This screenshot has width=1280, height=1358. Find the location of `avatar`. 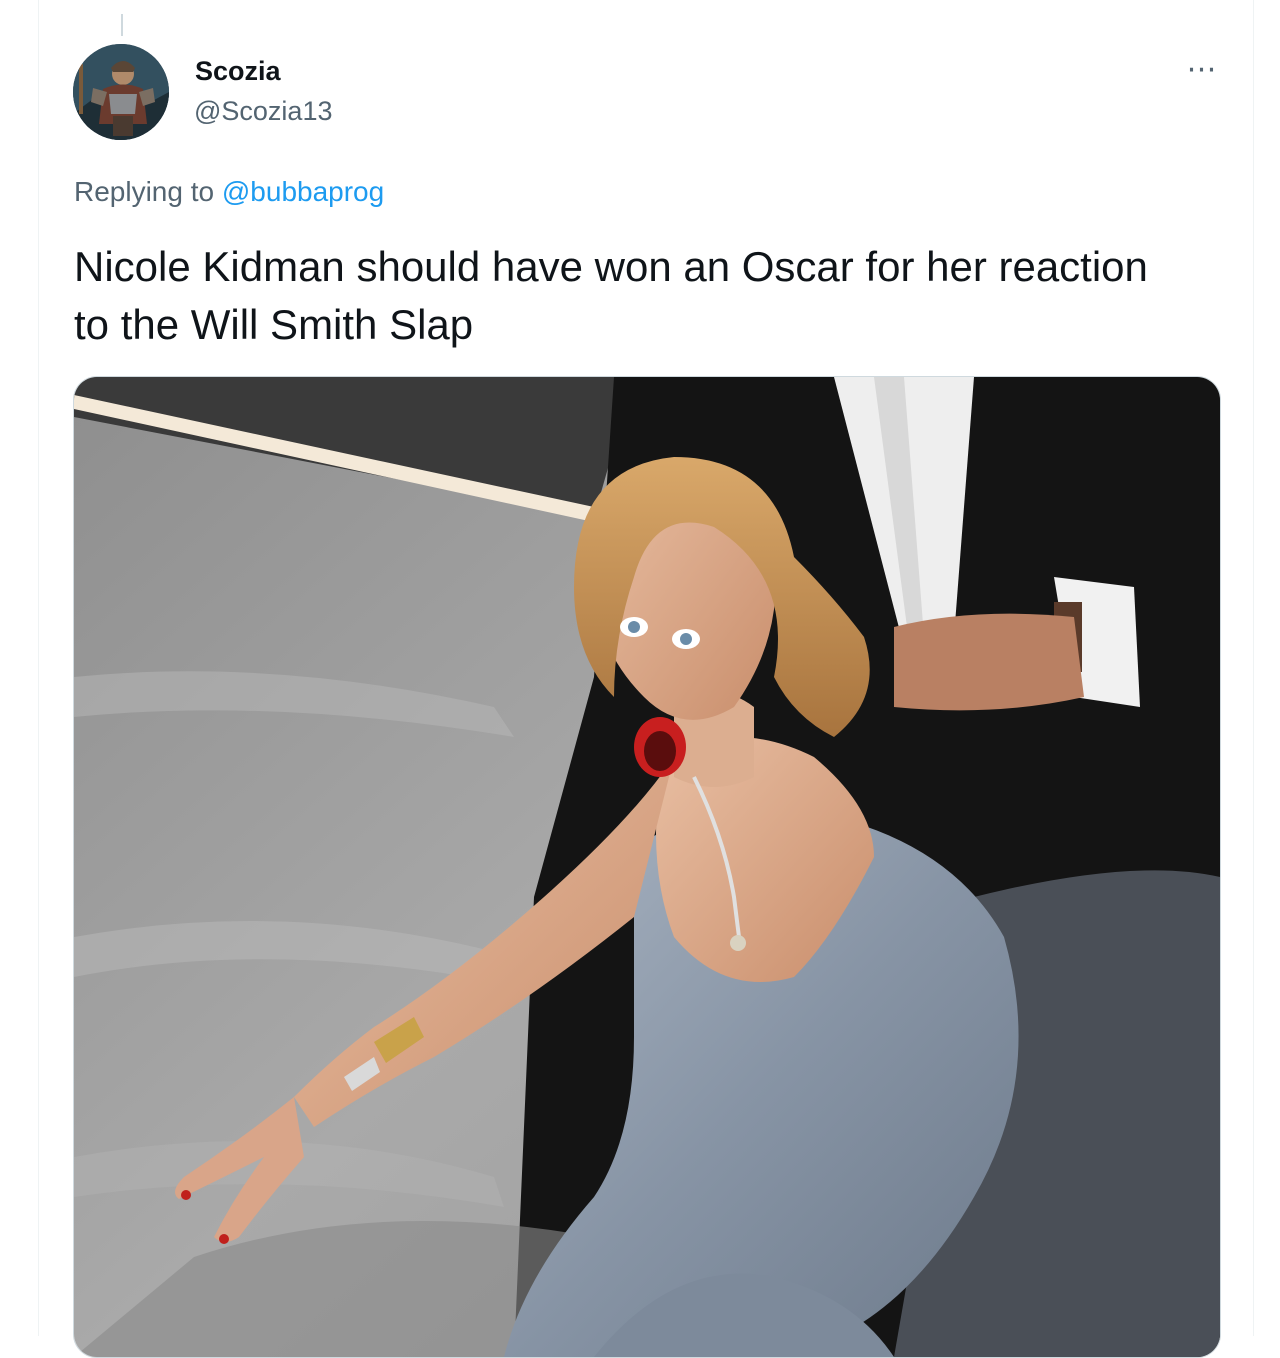

avatar is located at coordinates (121, 92).